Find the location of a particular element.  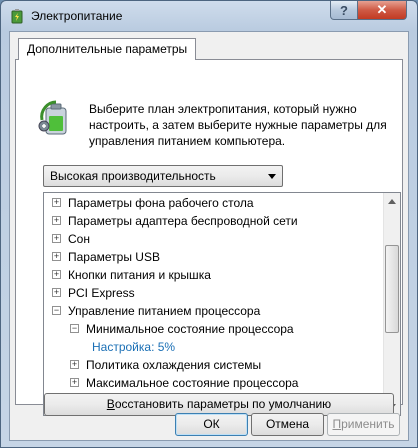

tree-item: − Минимальное состояние процессора is located at coordinates (214, 329).